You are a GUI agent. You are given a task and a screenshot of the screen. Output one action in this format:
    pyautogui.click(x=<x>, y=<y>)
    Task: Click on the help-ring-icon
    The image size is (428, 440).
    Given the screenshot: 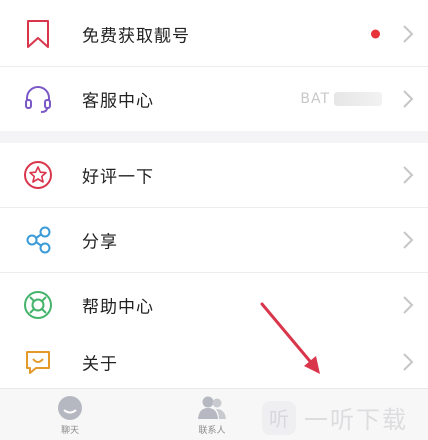 What is the action you would take?
    pyautogui.click(x=38, y=305)
    